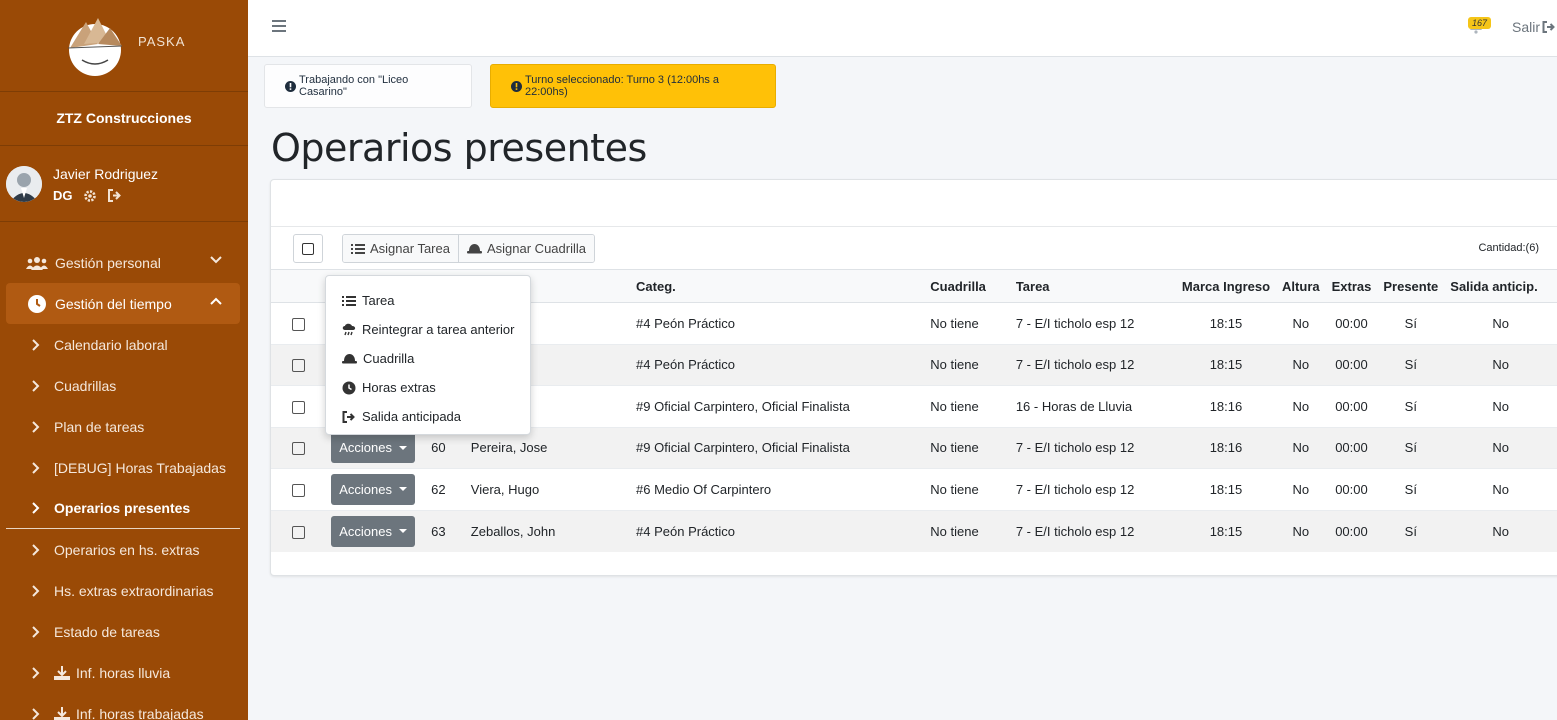 This screenshot has height=720, width=1557. I want to click on gear-icon, so click(90, 196).